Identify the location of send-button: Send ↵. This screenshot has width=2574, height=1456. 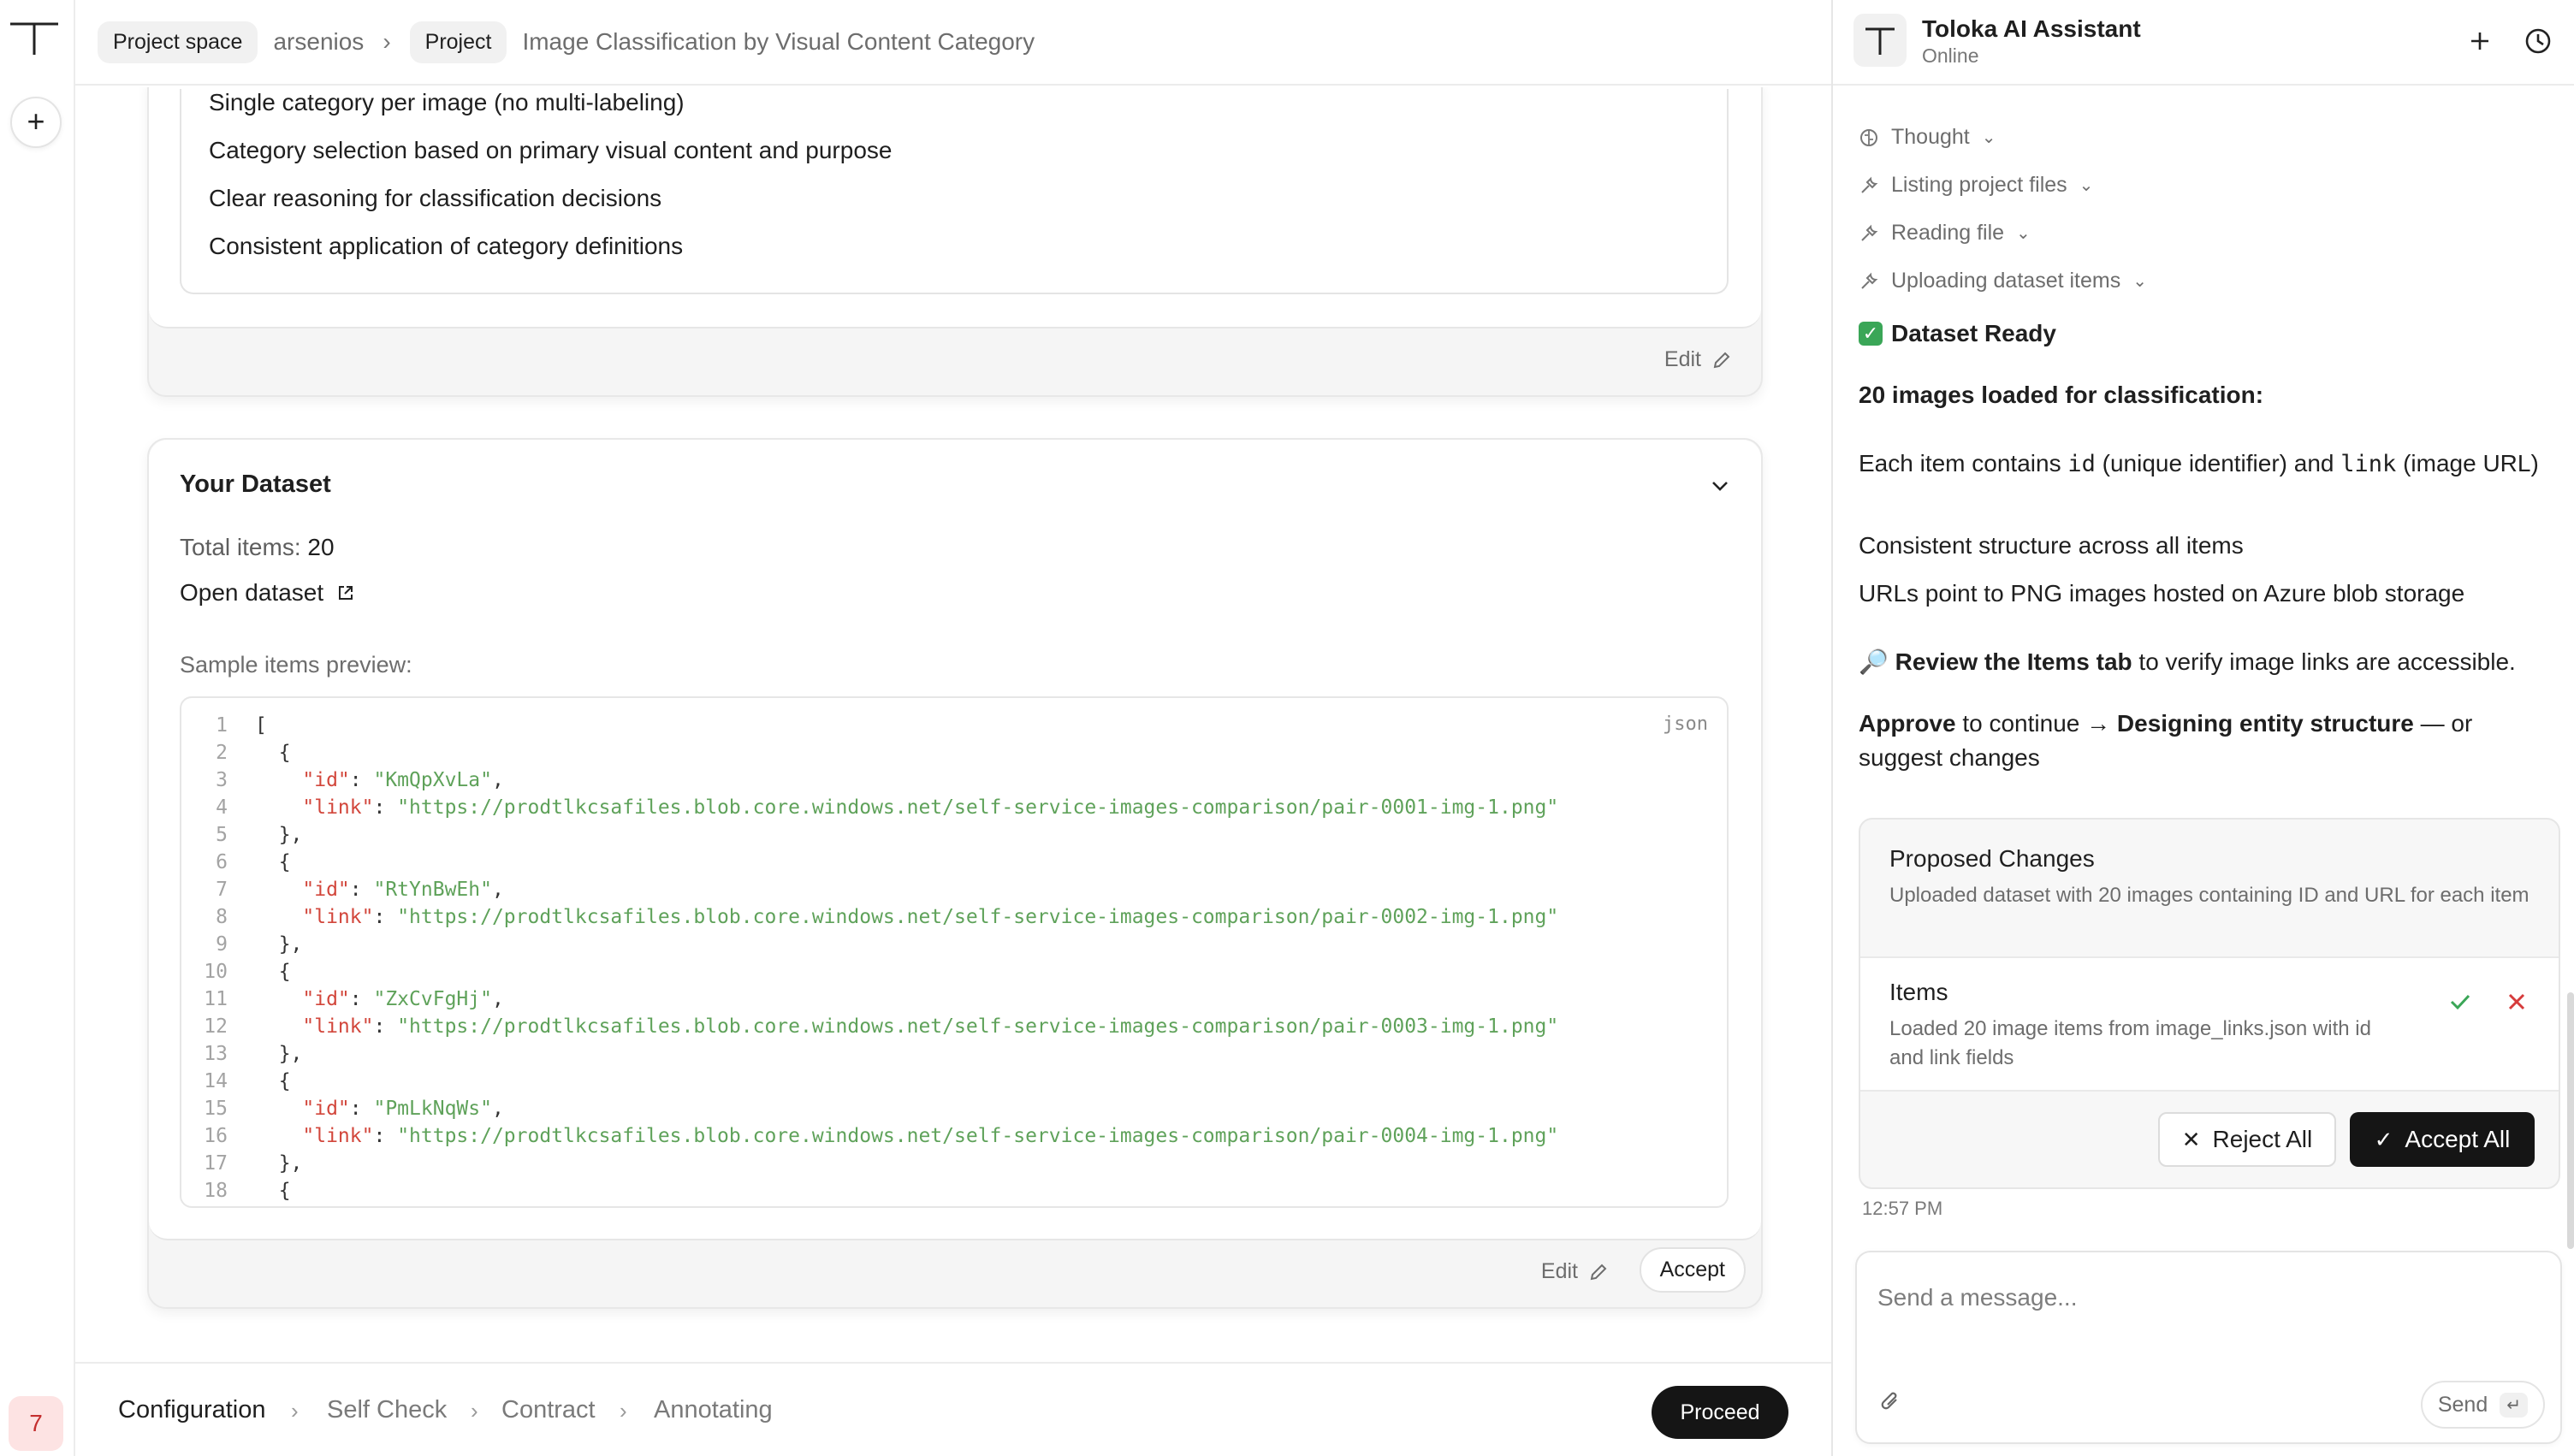
(2482, 1405).